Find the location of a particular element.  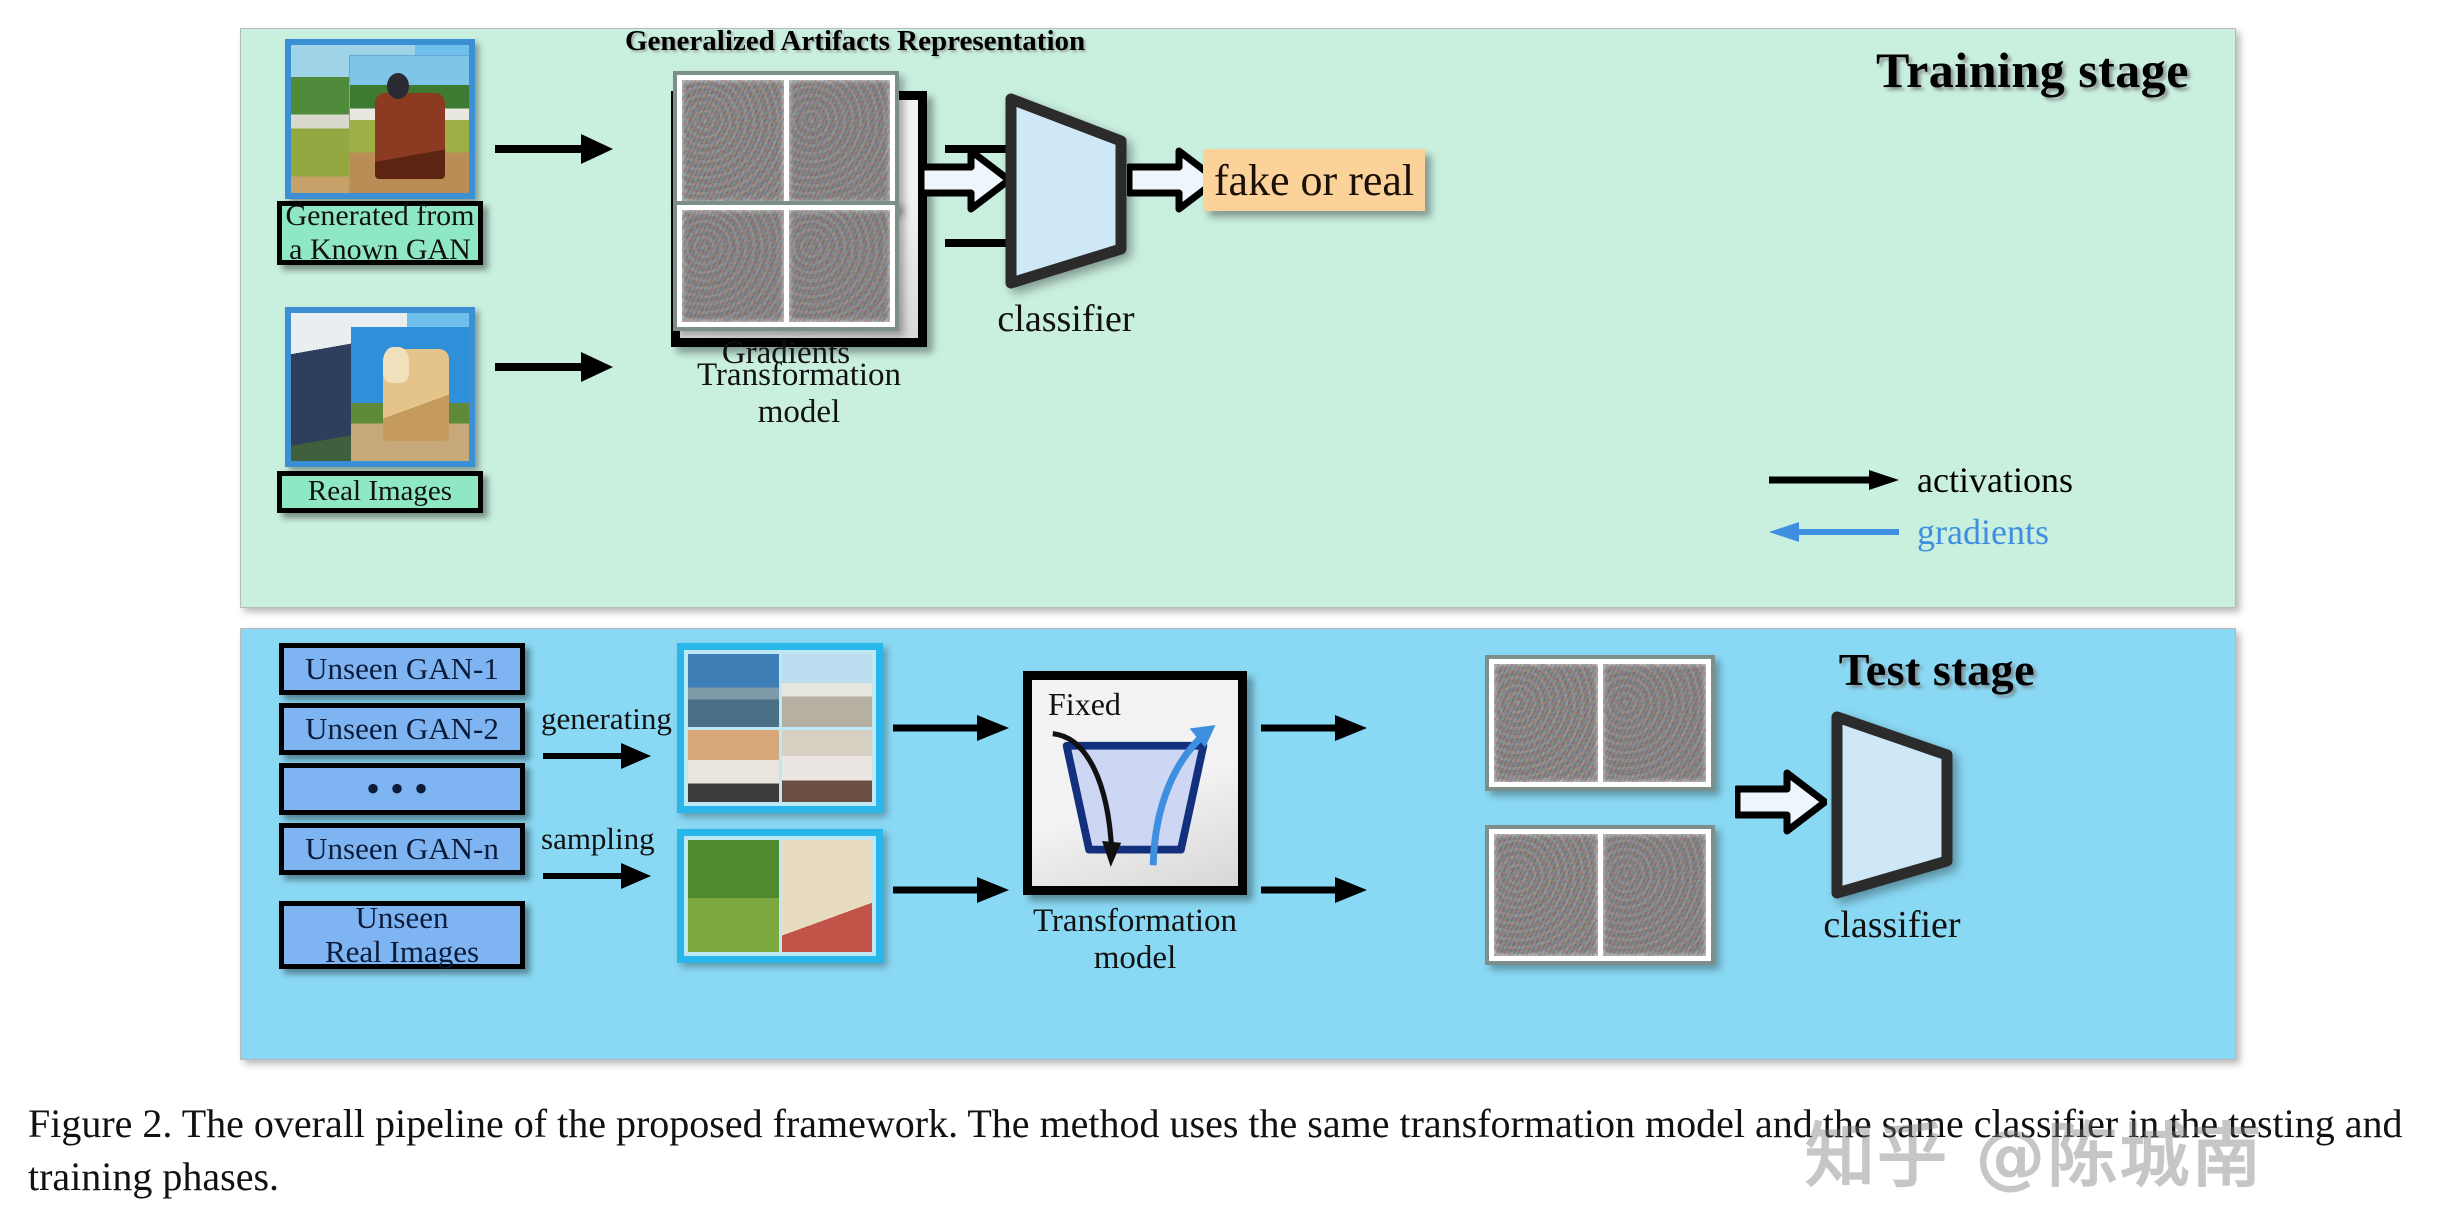

block-arrow-to-test-classifier is located at coordinates (1781, 802).